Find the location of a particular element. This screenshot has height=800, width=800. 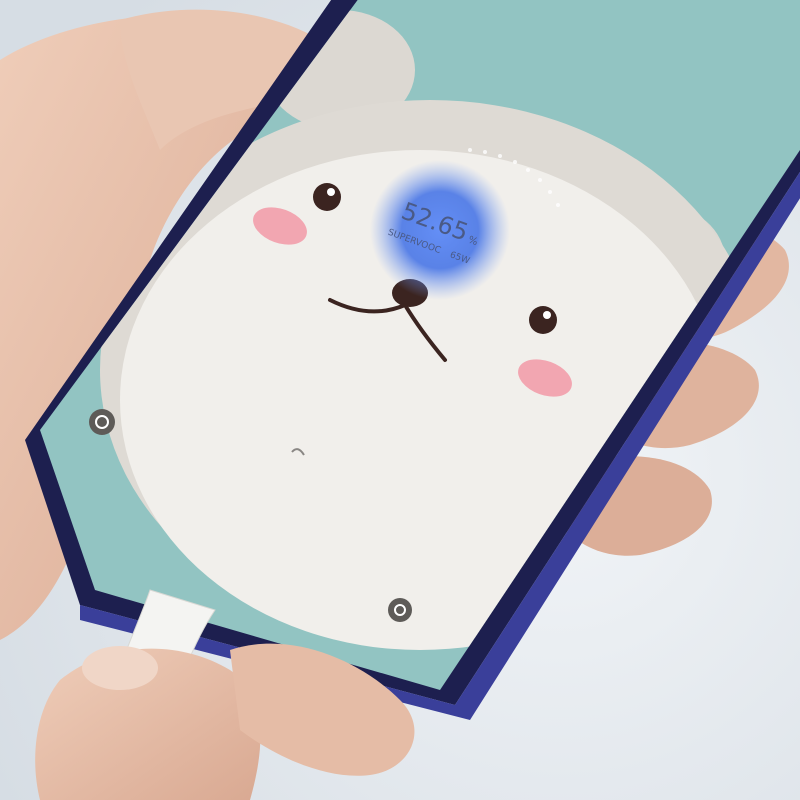

eye-highlight-right is located at coordinates (547, 315).